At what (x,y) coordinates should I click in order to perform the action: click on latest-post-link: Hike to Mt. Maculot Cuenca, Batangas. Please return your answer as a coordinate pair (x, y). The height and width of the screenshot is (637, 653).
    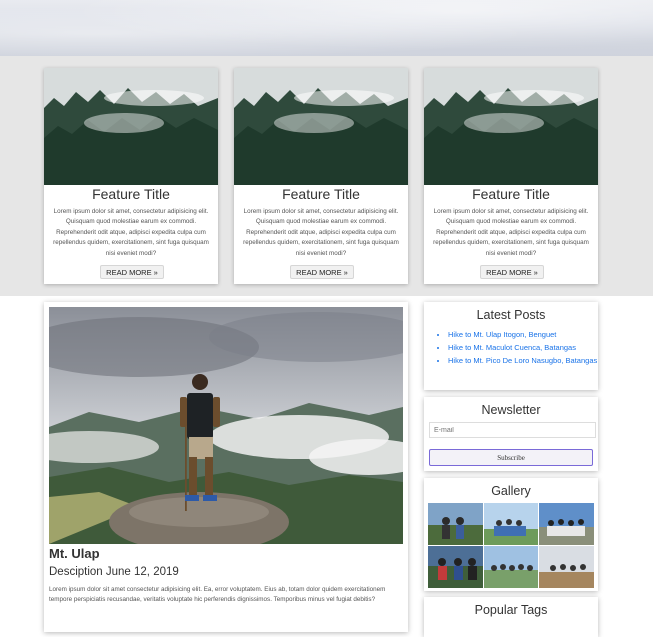
    Looking at the image, I should click on (512, 347).